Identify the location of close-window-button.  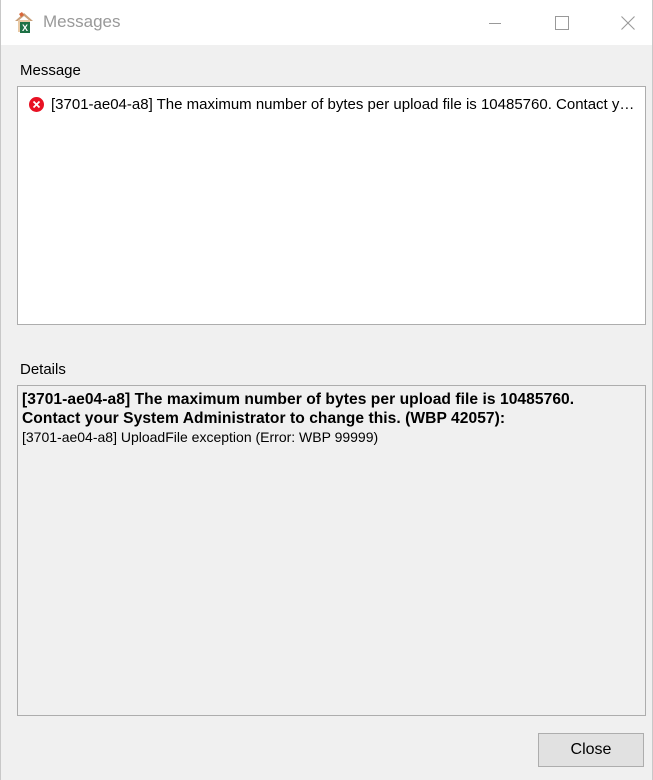
(626, 22).